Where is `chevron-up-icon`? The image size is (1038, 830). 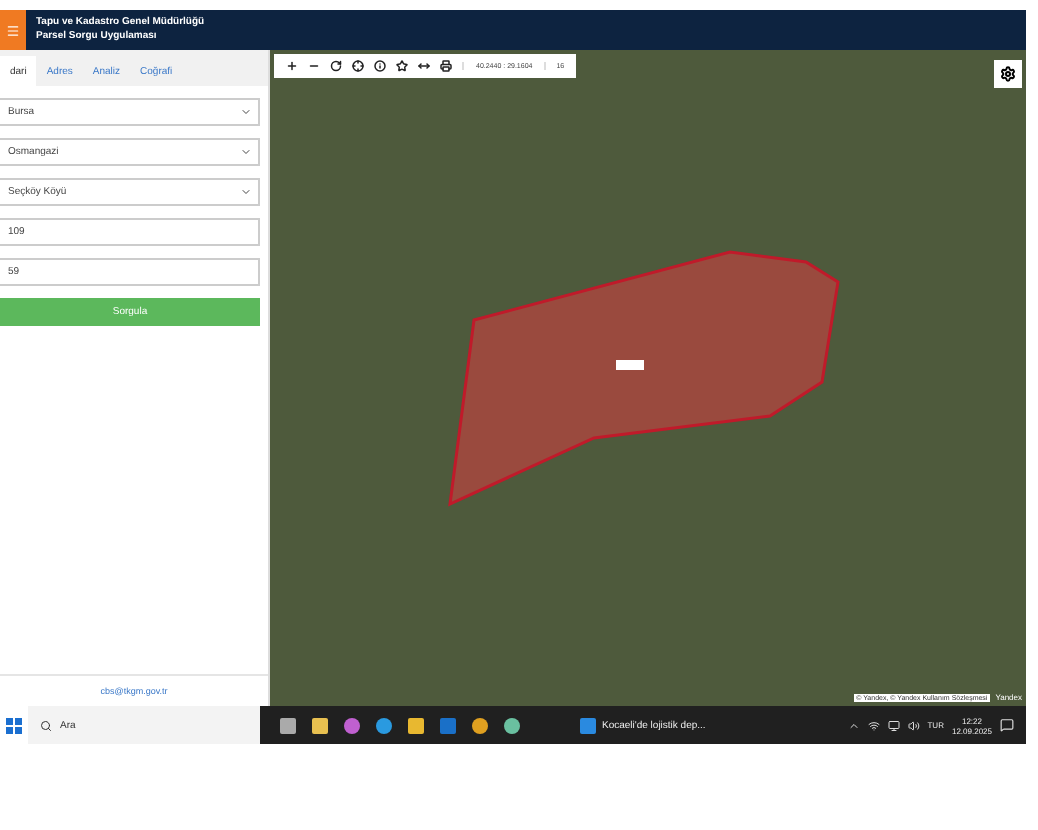
chevron-up-icon is located at coordinates (853, 725).